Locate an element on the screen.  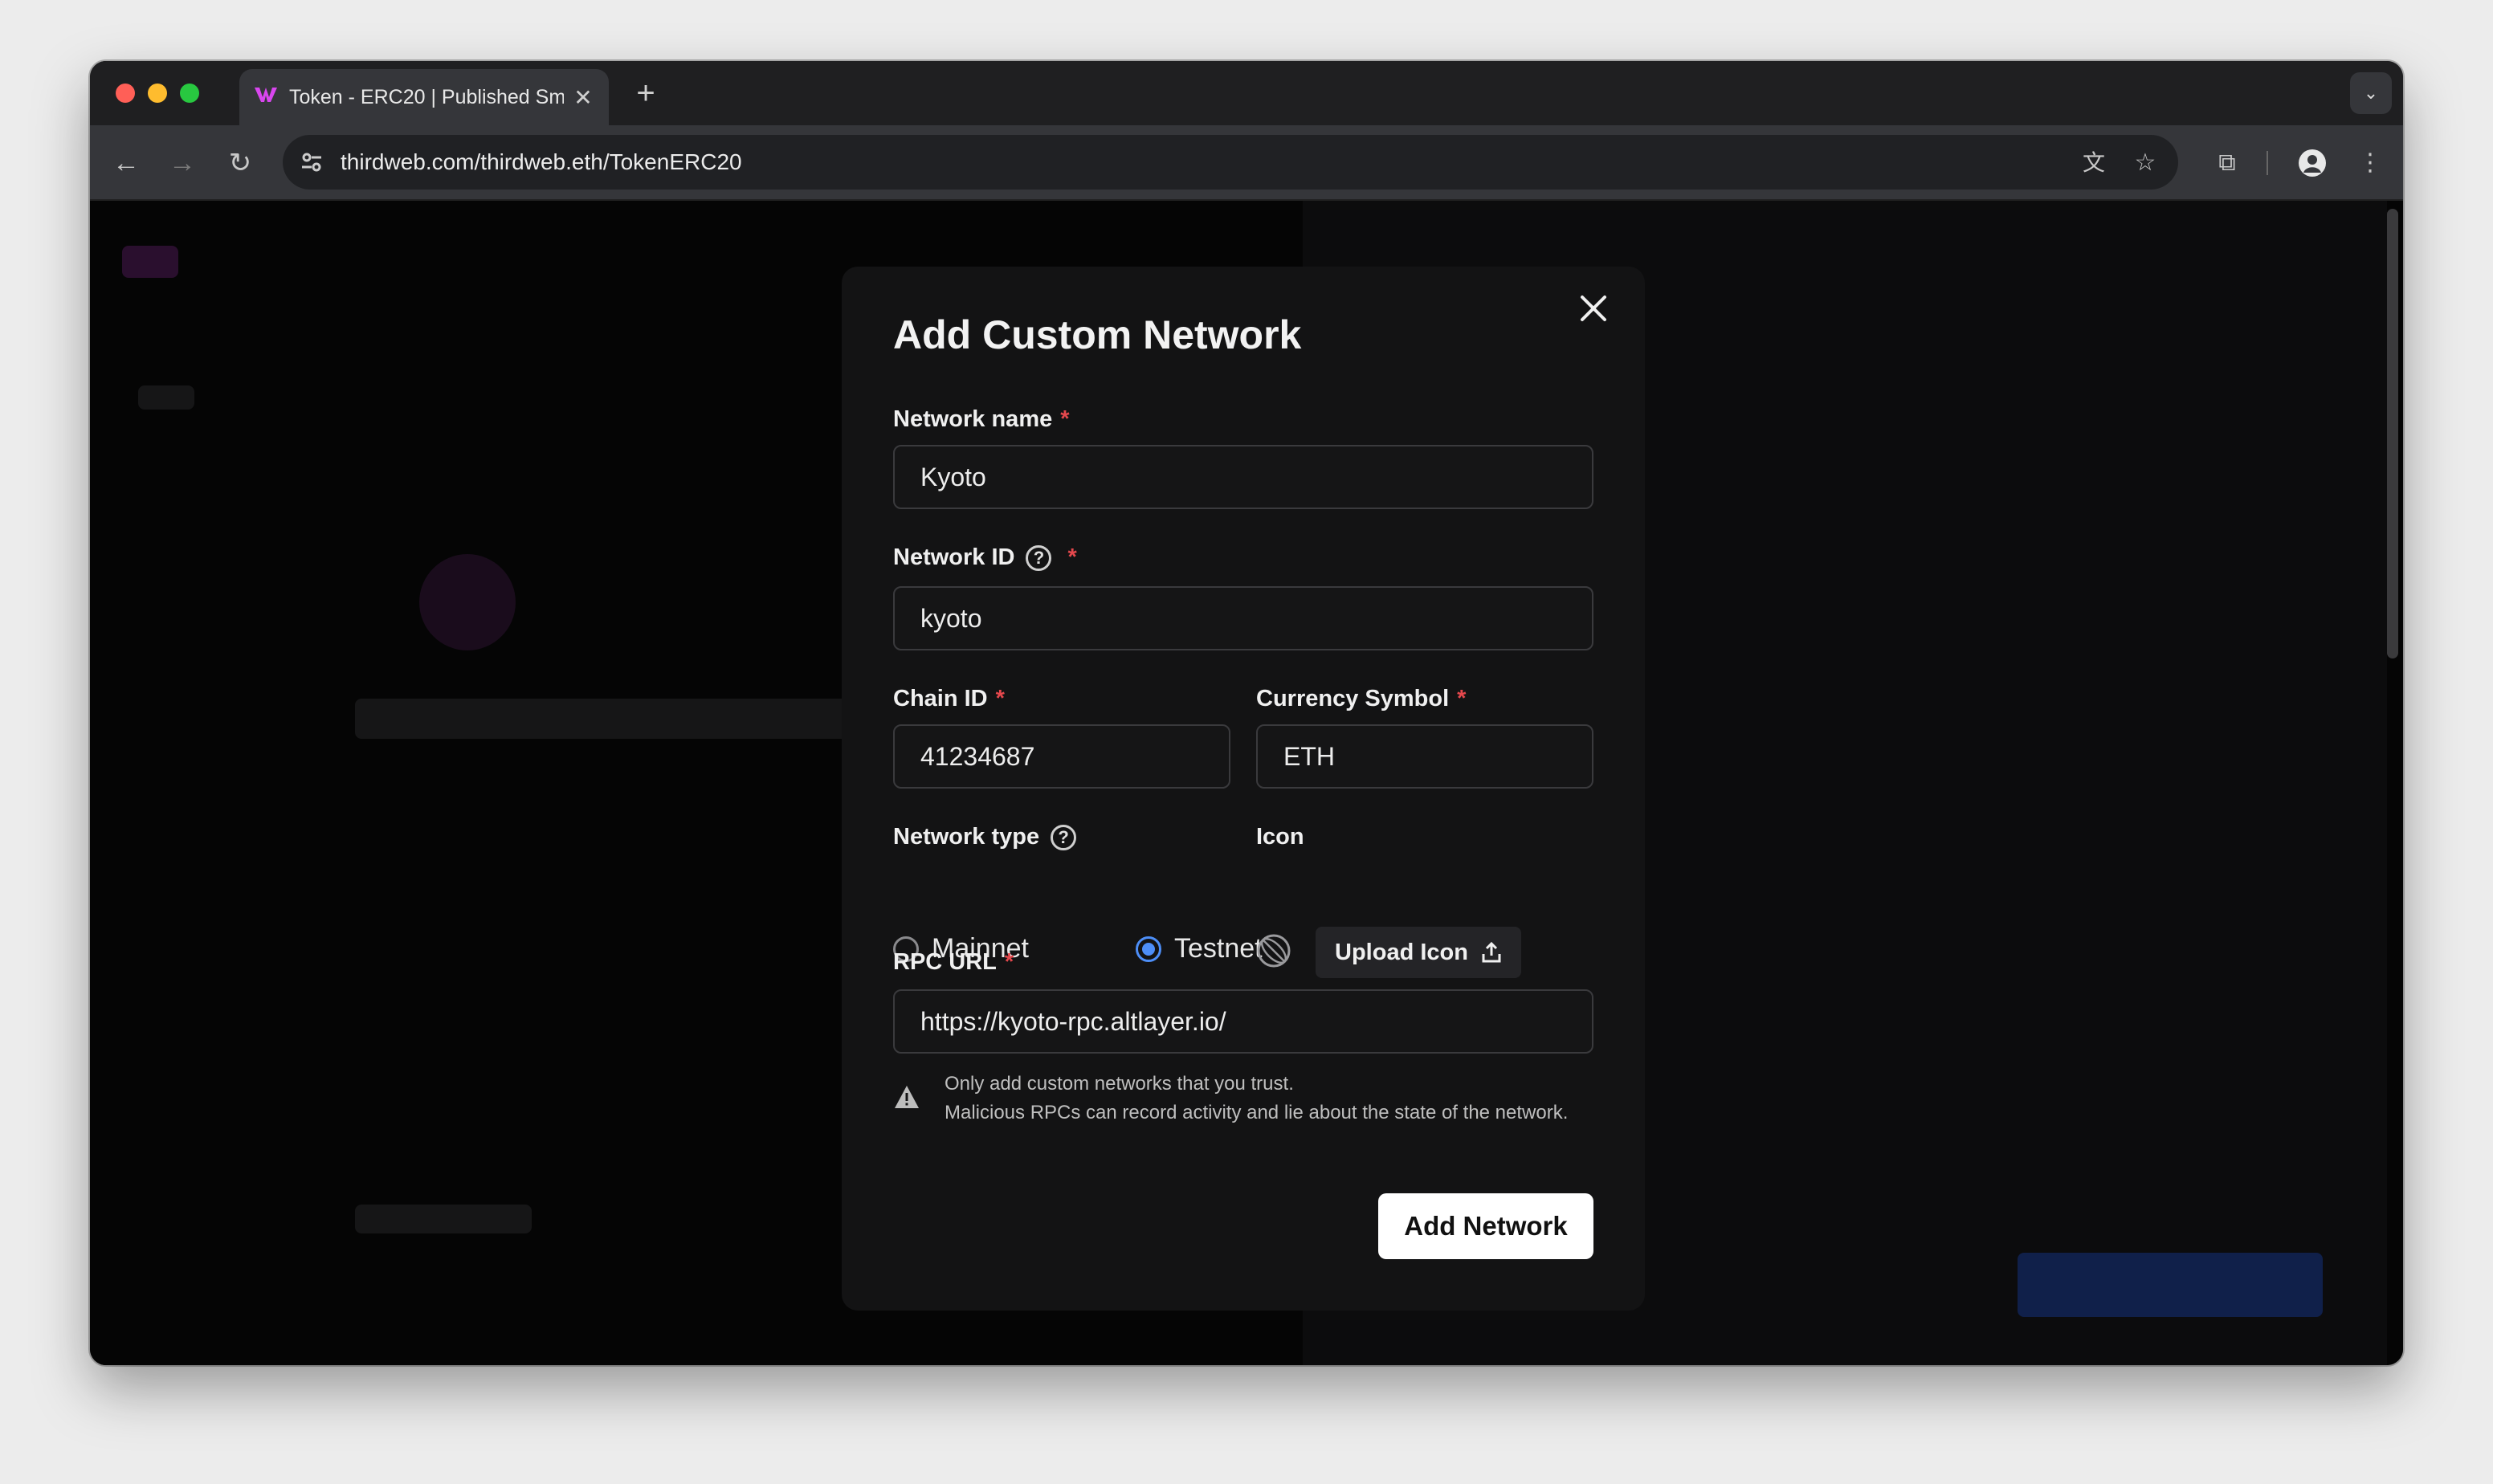
radio-testnet-circle-selected is located at coordinates (1149, 949).